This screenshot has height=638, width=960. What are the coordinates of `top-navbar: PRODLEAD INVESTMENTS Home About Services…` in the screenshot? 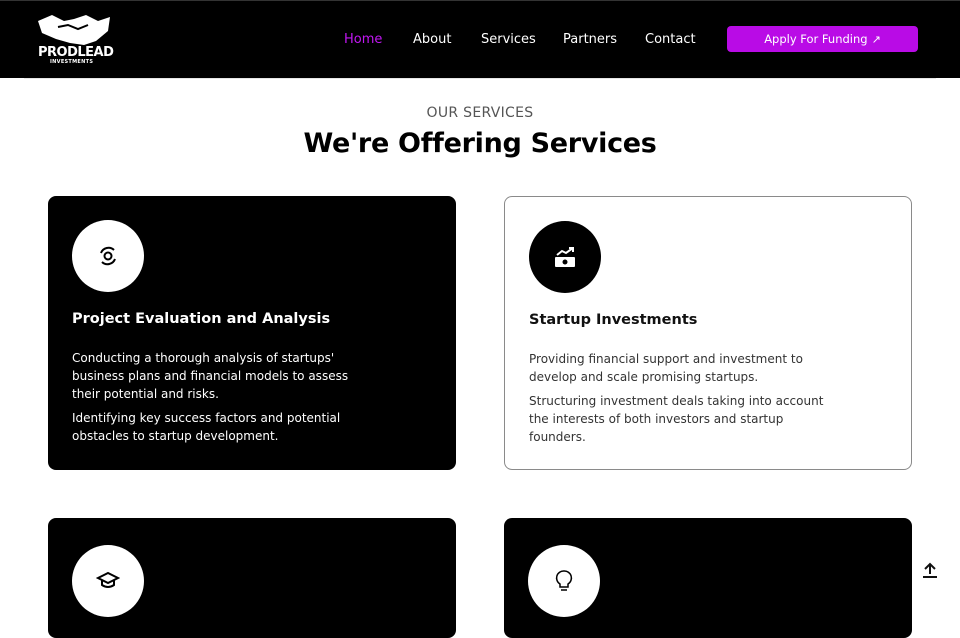 It's located at (480, 39).